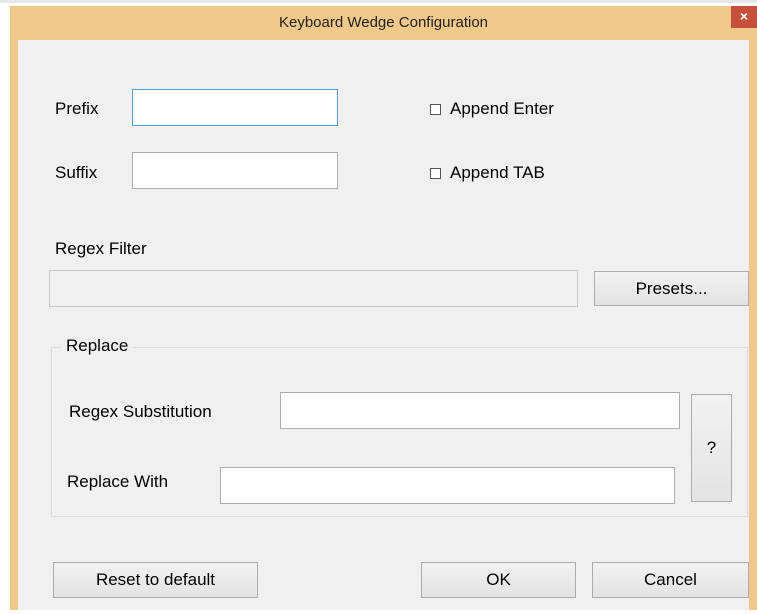 Image resolution: width=757 pixels, height=614 pixels. I want to click on title-bar: Keyboard Wedge Configuration ×, so click(383, 23).